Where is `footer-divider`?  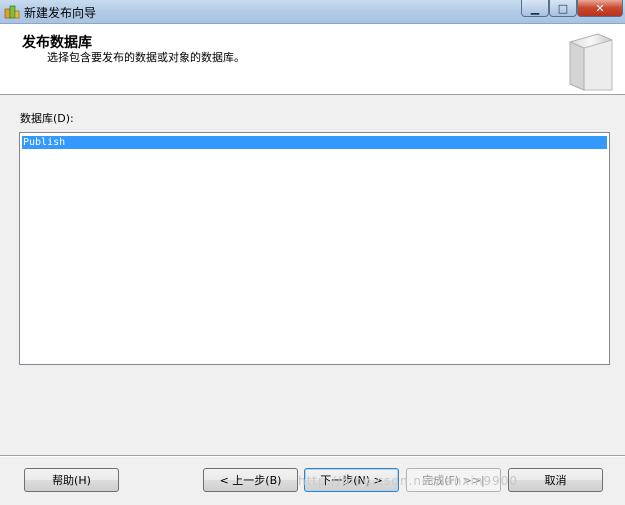
footer-divider is located at coordinates (312, 456).